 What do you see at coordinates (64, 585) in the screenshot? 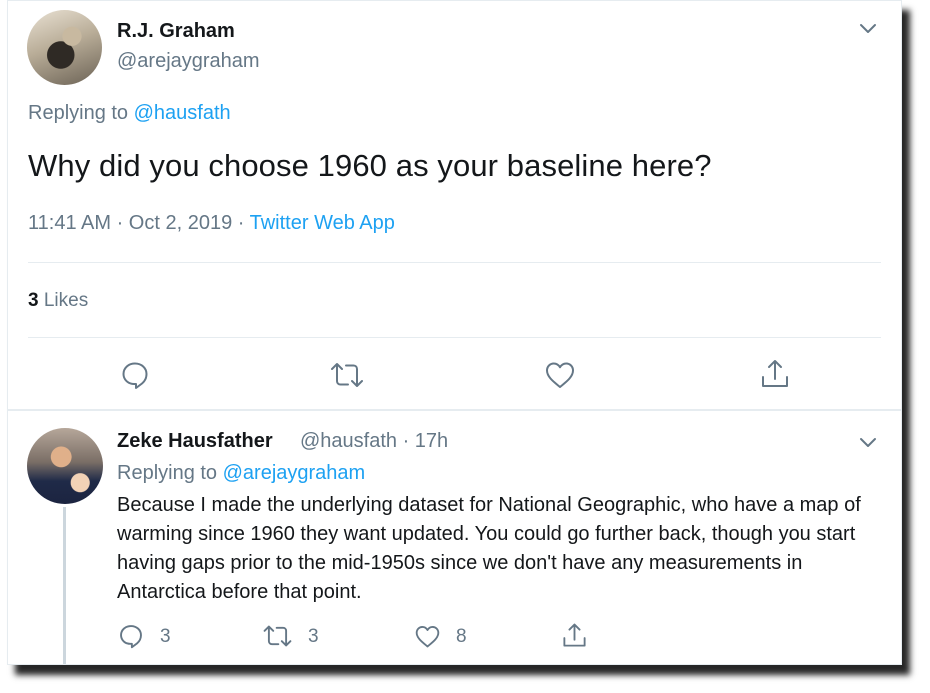
I see `thread-line` at bounding box center [64, 585].